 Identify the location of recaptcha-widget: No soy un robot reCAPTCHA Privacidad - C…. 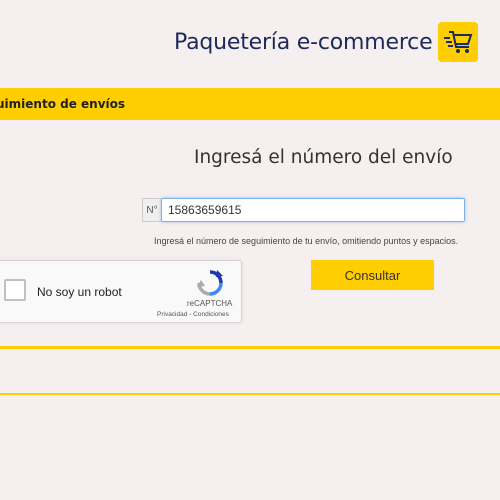
(121, 291).